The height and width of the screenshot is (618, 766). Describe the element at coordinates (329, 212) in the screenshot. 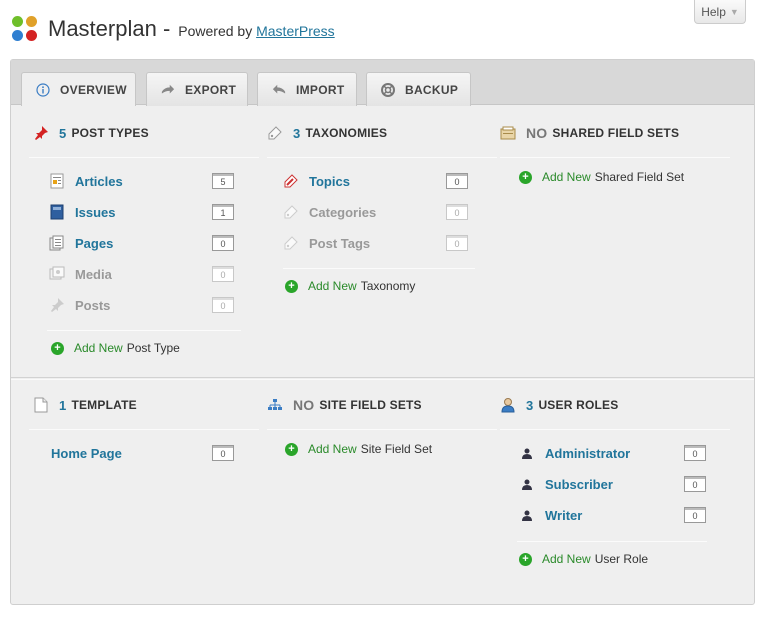

I see `taxonomy-categories: Categories` at that location.